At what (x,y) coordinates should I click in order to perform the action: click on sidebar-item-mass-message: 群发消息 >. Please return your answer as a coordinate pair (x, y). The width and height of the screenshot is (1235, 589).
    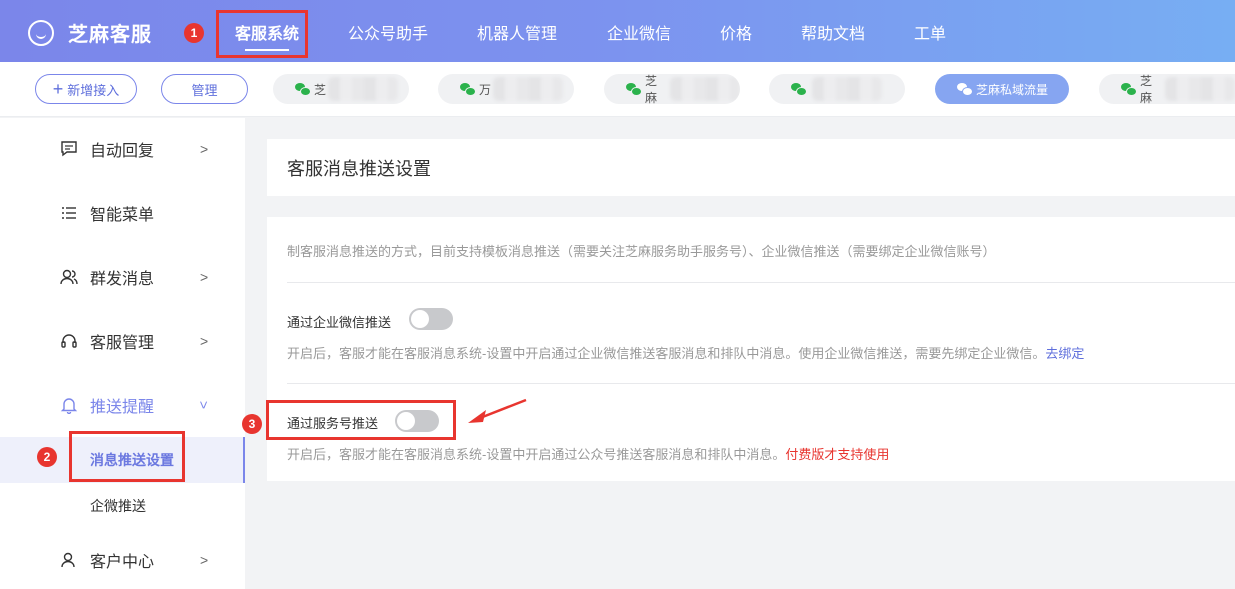
    Looking at the image, I should click on (122, 277).